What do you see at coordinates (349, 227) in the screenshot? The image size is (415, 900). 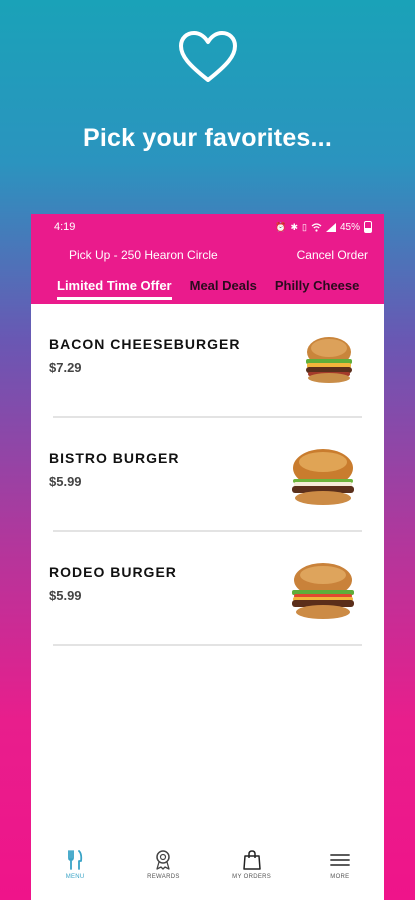 I see `battery-percent: 45%` at bounding box center [349, 227].